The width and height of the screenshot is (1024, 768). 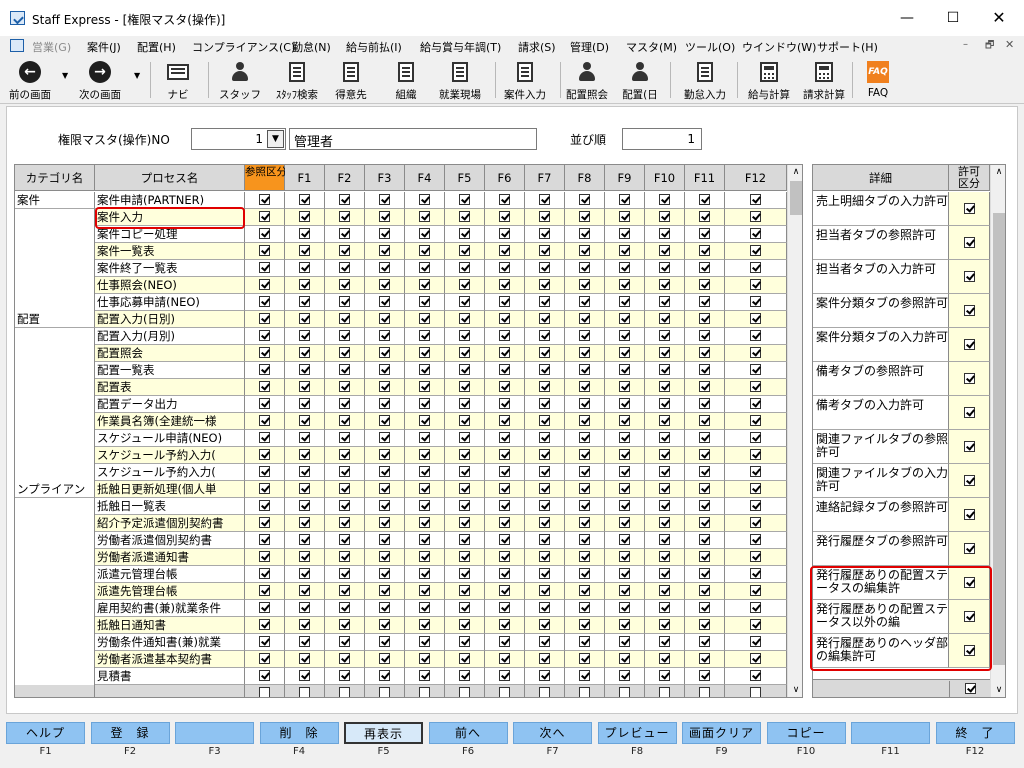 I want to click on process-name-cell: 配置入力(日別), so click(x=170, y=319).